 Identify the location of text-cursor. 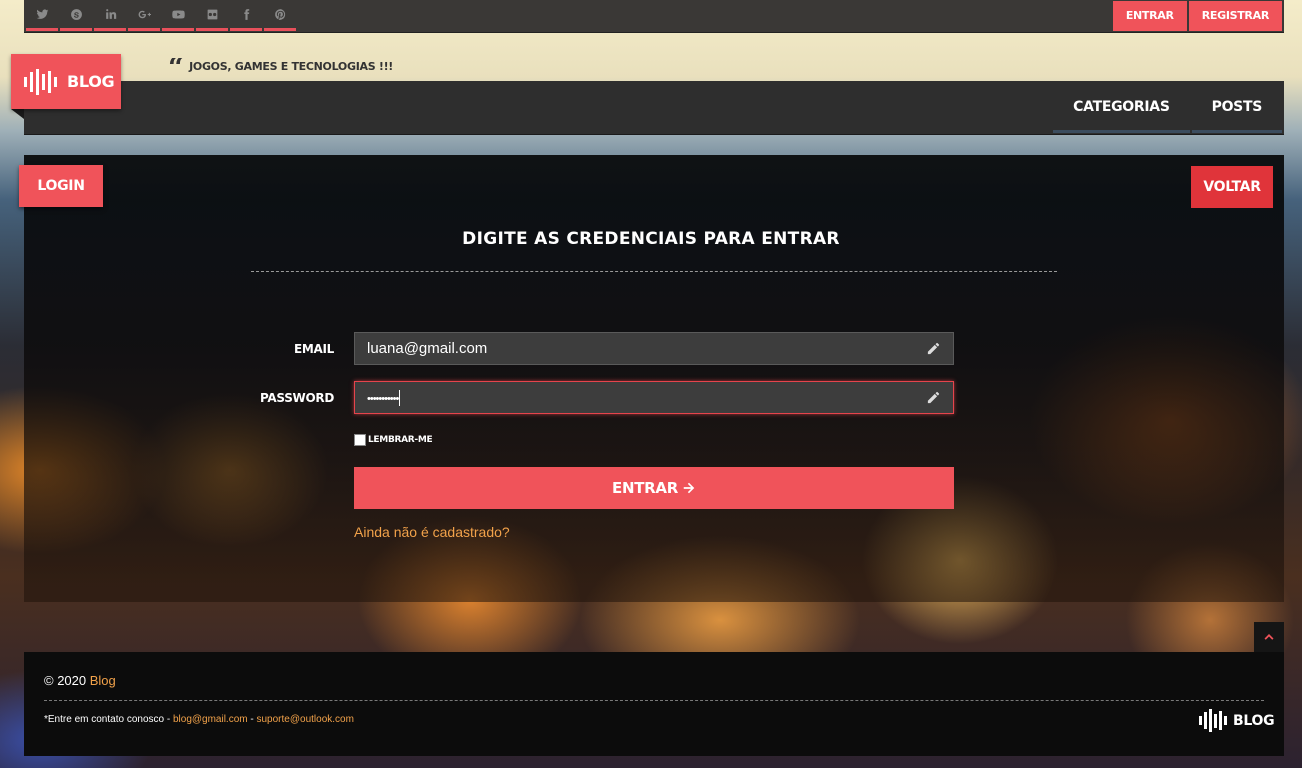
(400, 398).